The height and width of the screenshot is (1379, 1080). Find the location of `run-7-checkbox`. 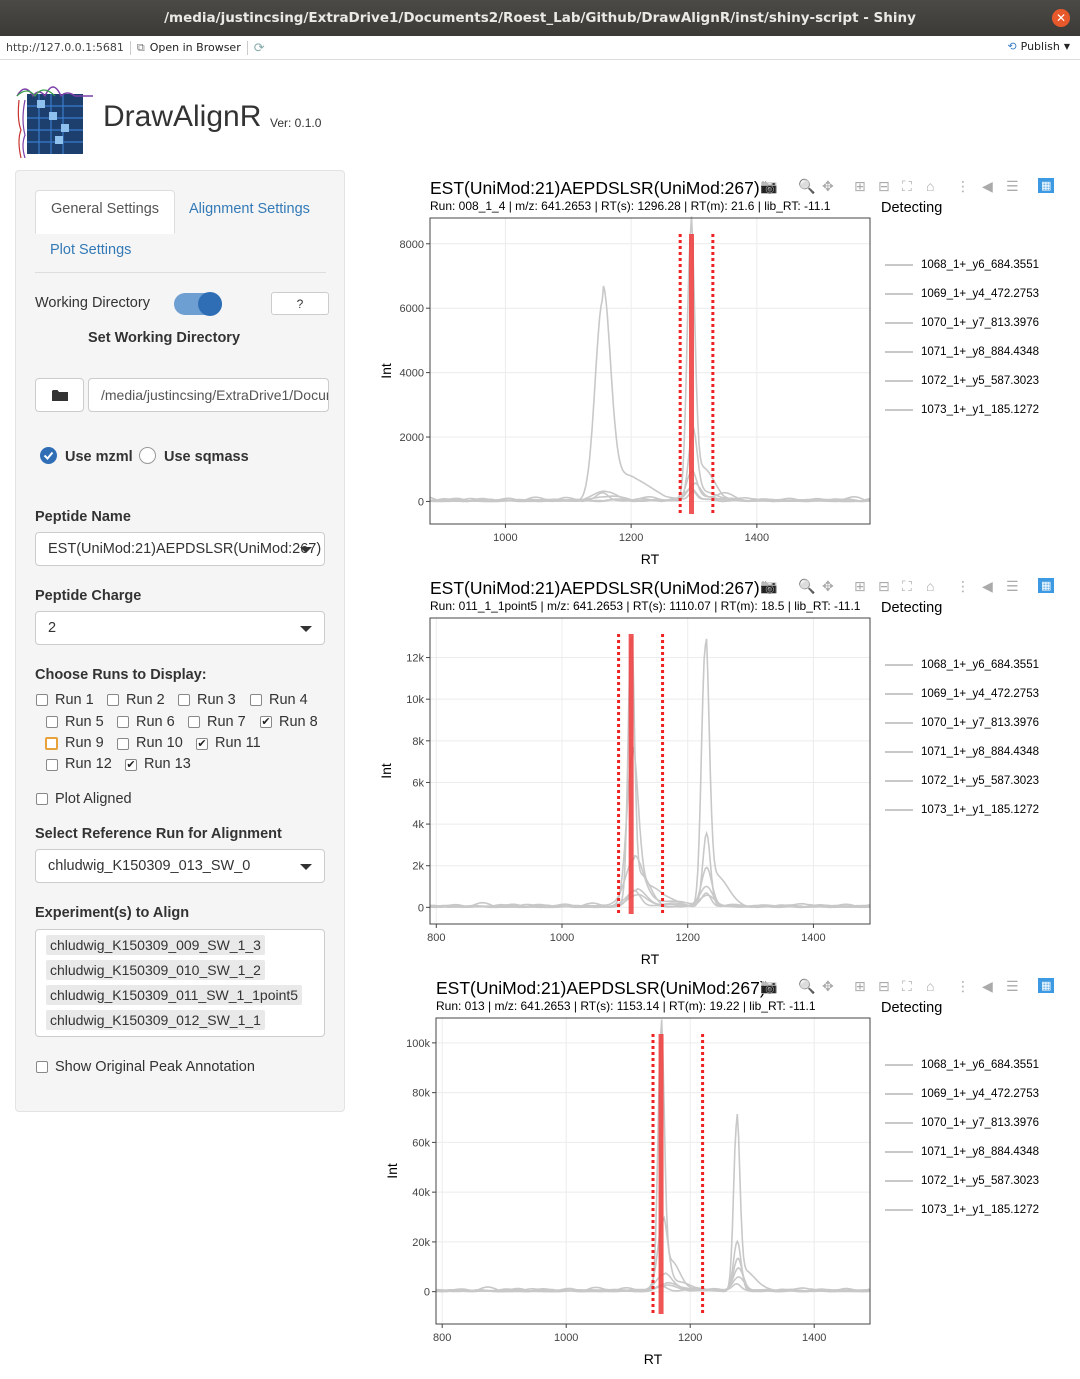

run-7-checkbox is located at coordinates (194, 722).